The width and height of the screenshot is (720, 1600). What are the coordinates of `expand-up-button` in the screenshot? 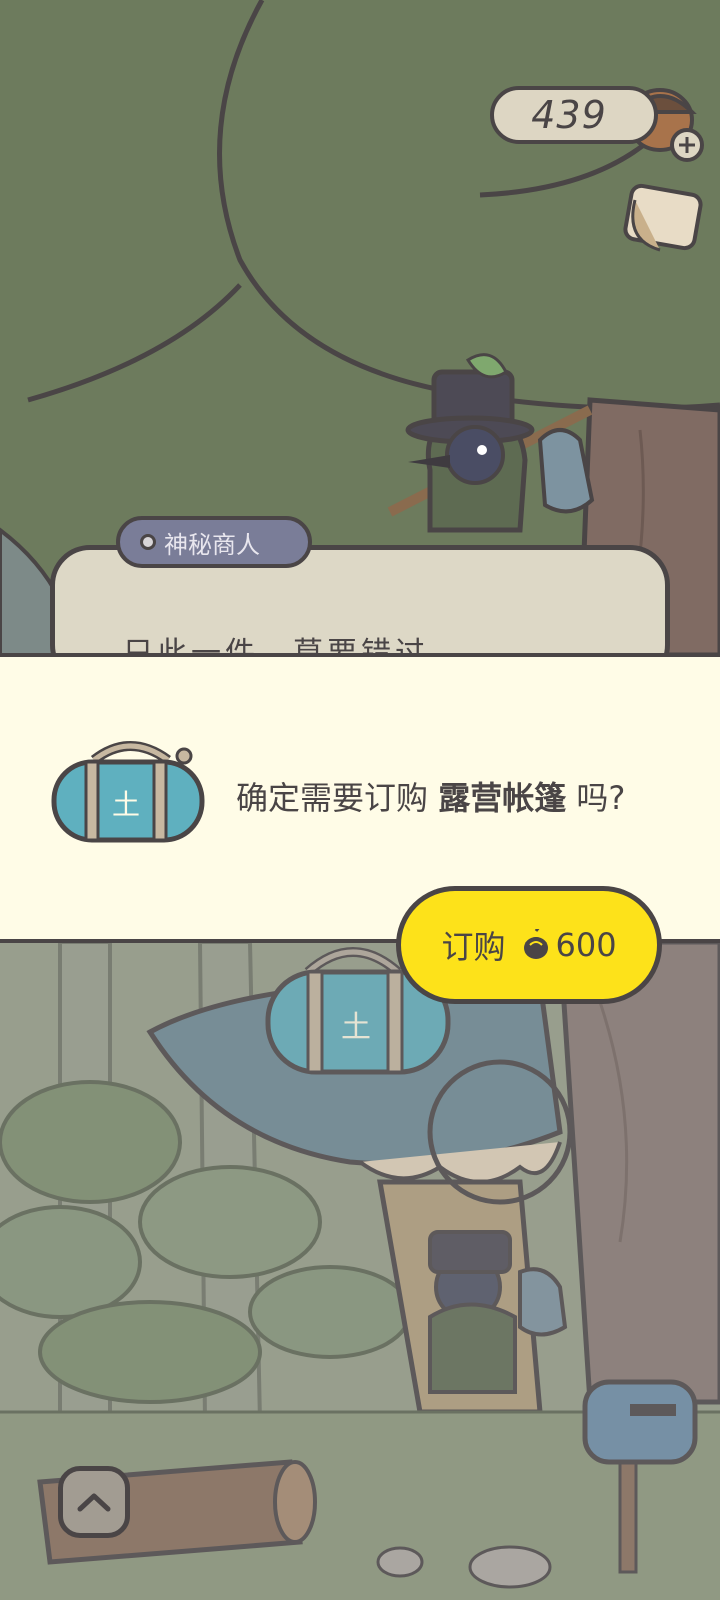 It's located at (94, 1502).